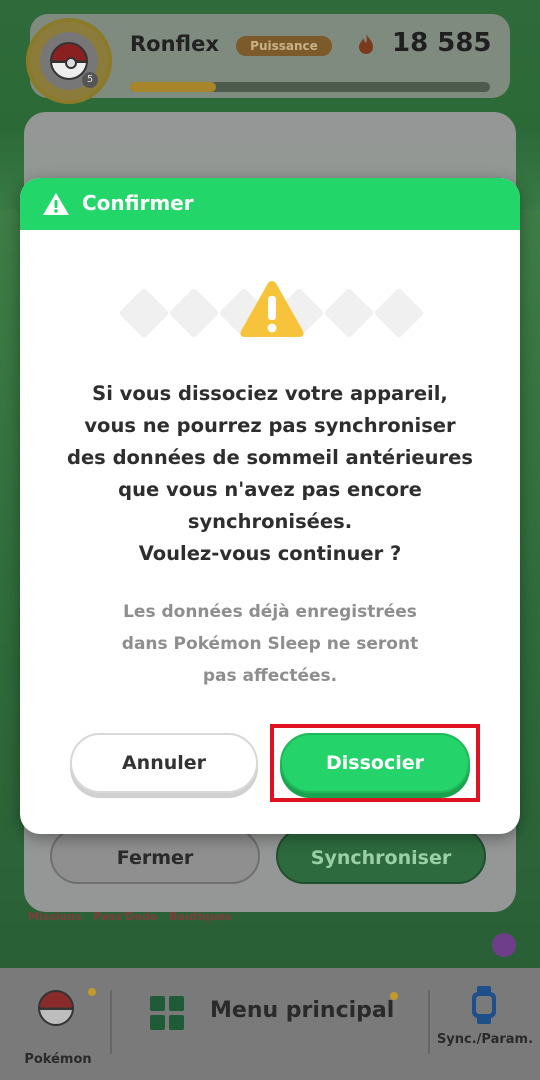 This screenshot has height=1080, width=540. Describe the element at coordinates (270, 425) in the screenshot. I see `message-line: vous ne pourrez pas synchroniser` at that location.